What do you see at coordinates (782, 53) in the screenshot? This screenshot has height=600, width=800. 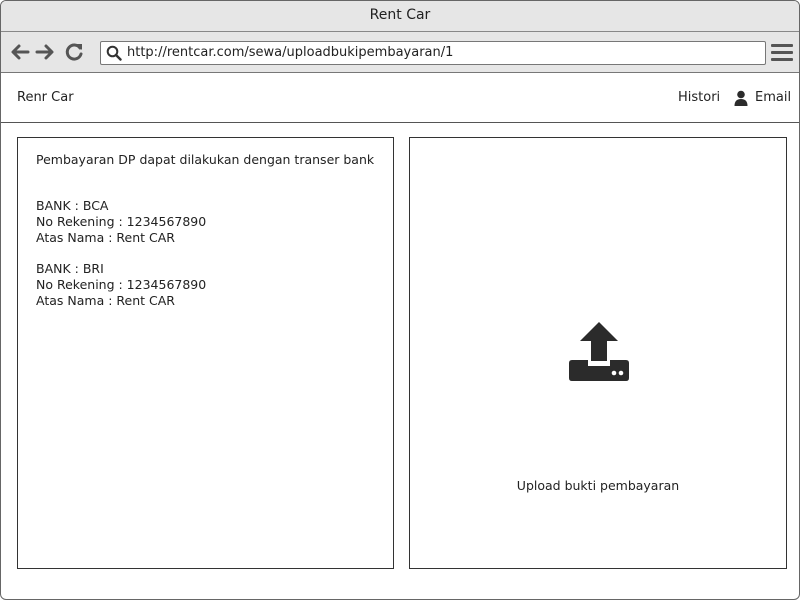 I see `hamburger-menu-icon` at bounding box center [782, 53].